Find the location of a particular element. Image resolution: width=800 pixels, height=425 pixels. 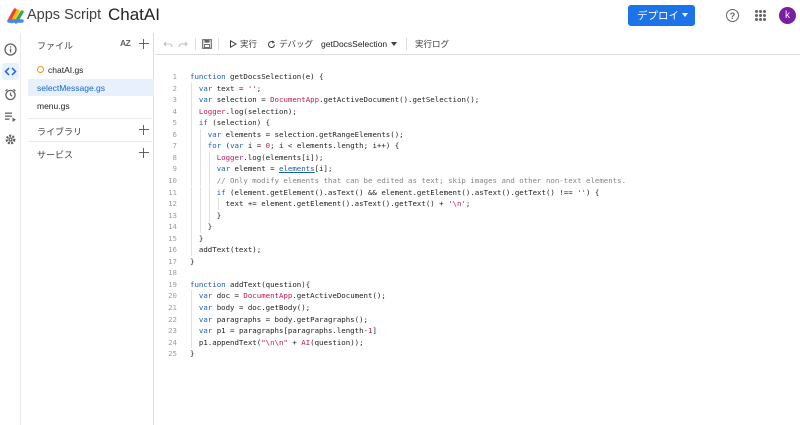

code-icon is located at coordinates (10, 71).